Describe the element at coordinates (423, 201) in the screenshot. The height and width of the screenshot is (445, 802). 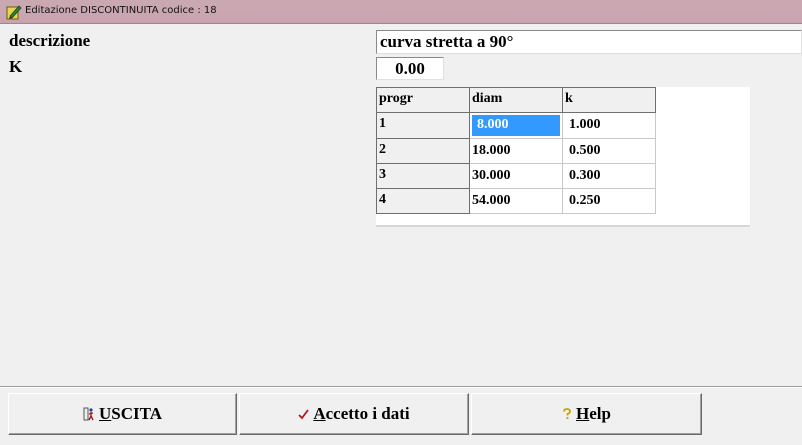
I see `row-header: 4` at that location.